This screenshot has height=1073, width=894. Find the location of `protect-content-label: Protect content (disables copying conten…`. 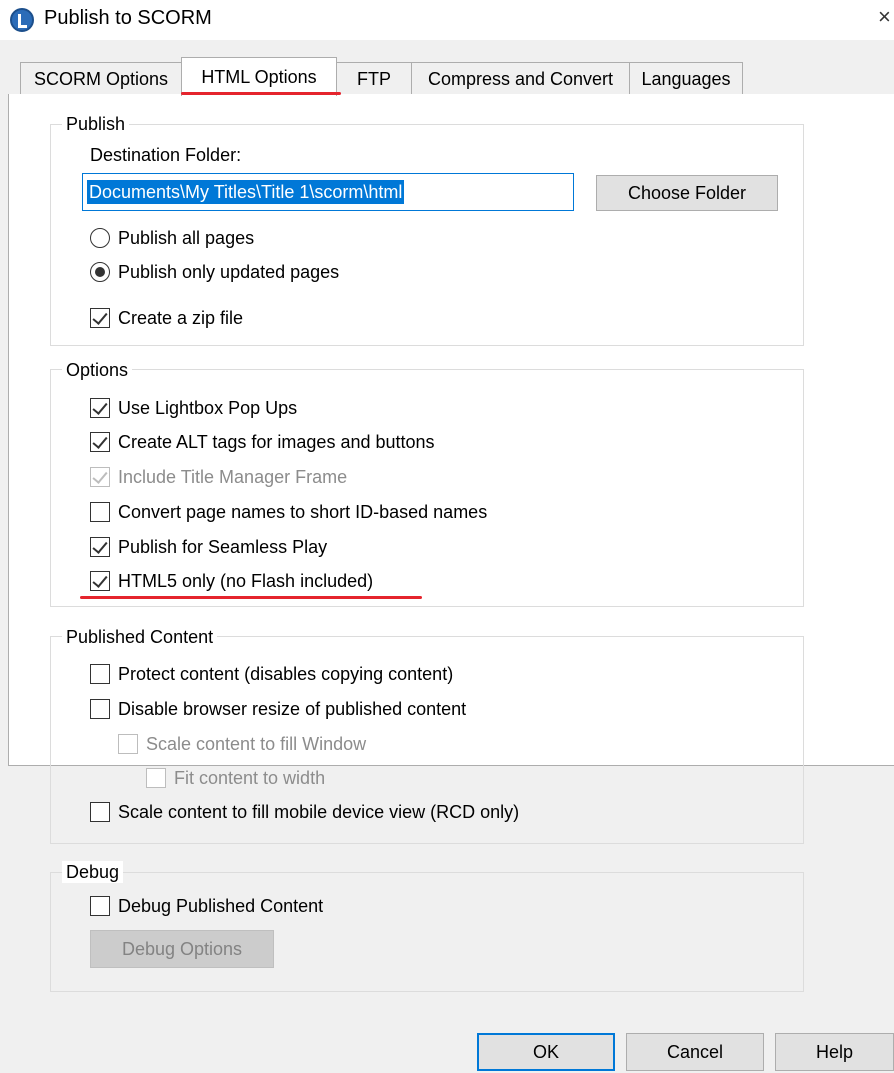

protect-content-label: Protect content (disables copying conten… is located at coordinates (286, 674).